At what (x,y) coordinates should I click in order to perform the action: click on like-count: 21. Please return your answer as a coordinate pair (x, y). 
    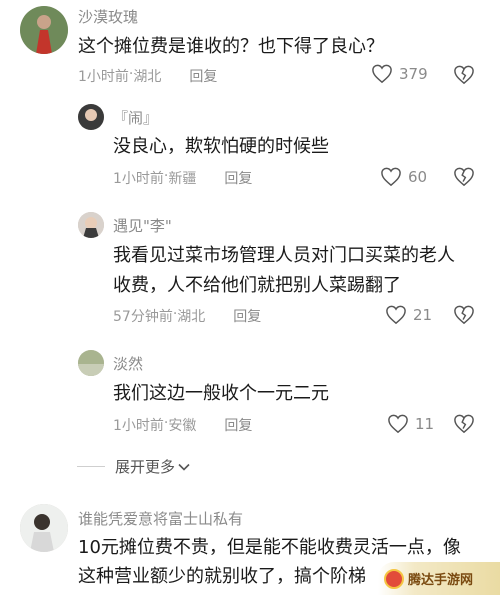
    Looking at the image, I should click on (423, 315).